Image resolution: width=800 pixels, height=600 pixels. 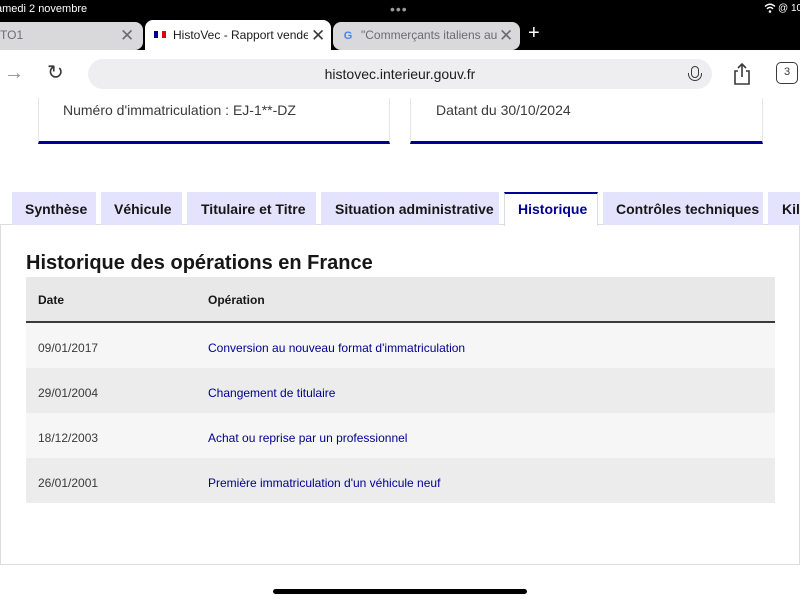 I want to click on browser-tab-title: HistoVec - Rapport vendeur, so click(x=240, y=35).